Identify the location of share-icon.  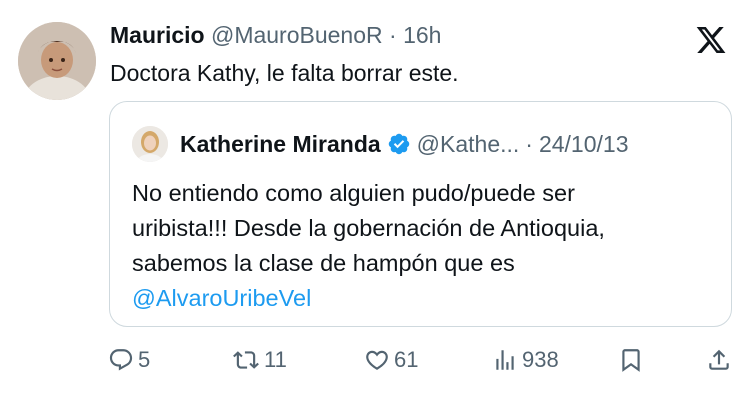
(719, 360).